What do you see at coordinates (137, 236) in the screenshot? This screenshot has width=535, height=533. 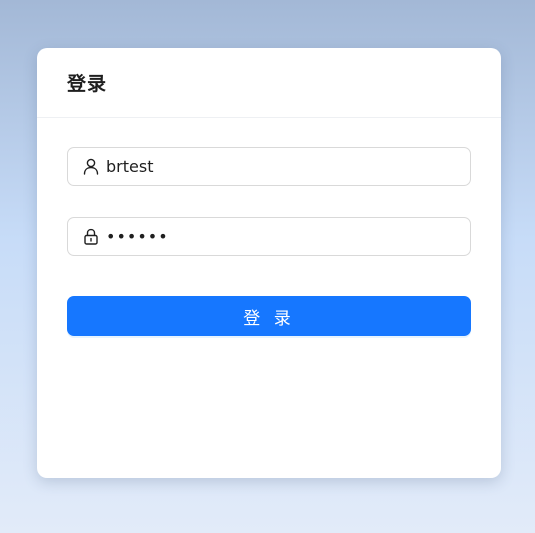 I see `password-input: ••••••` at bounding box center [137, 236].